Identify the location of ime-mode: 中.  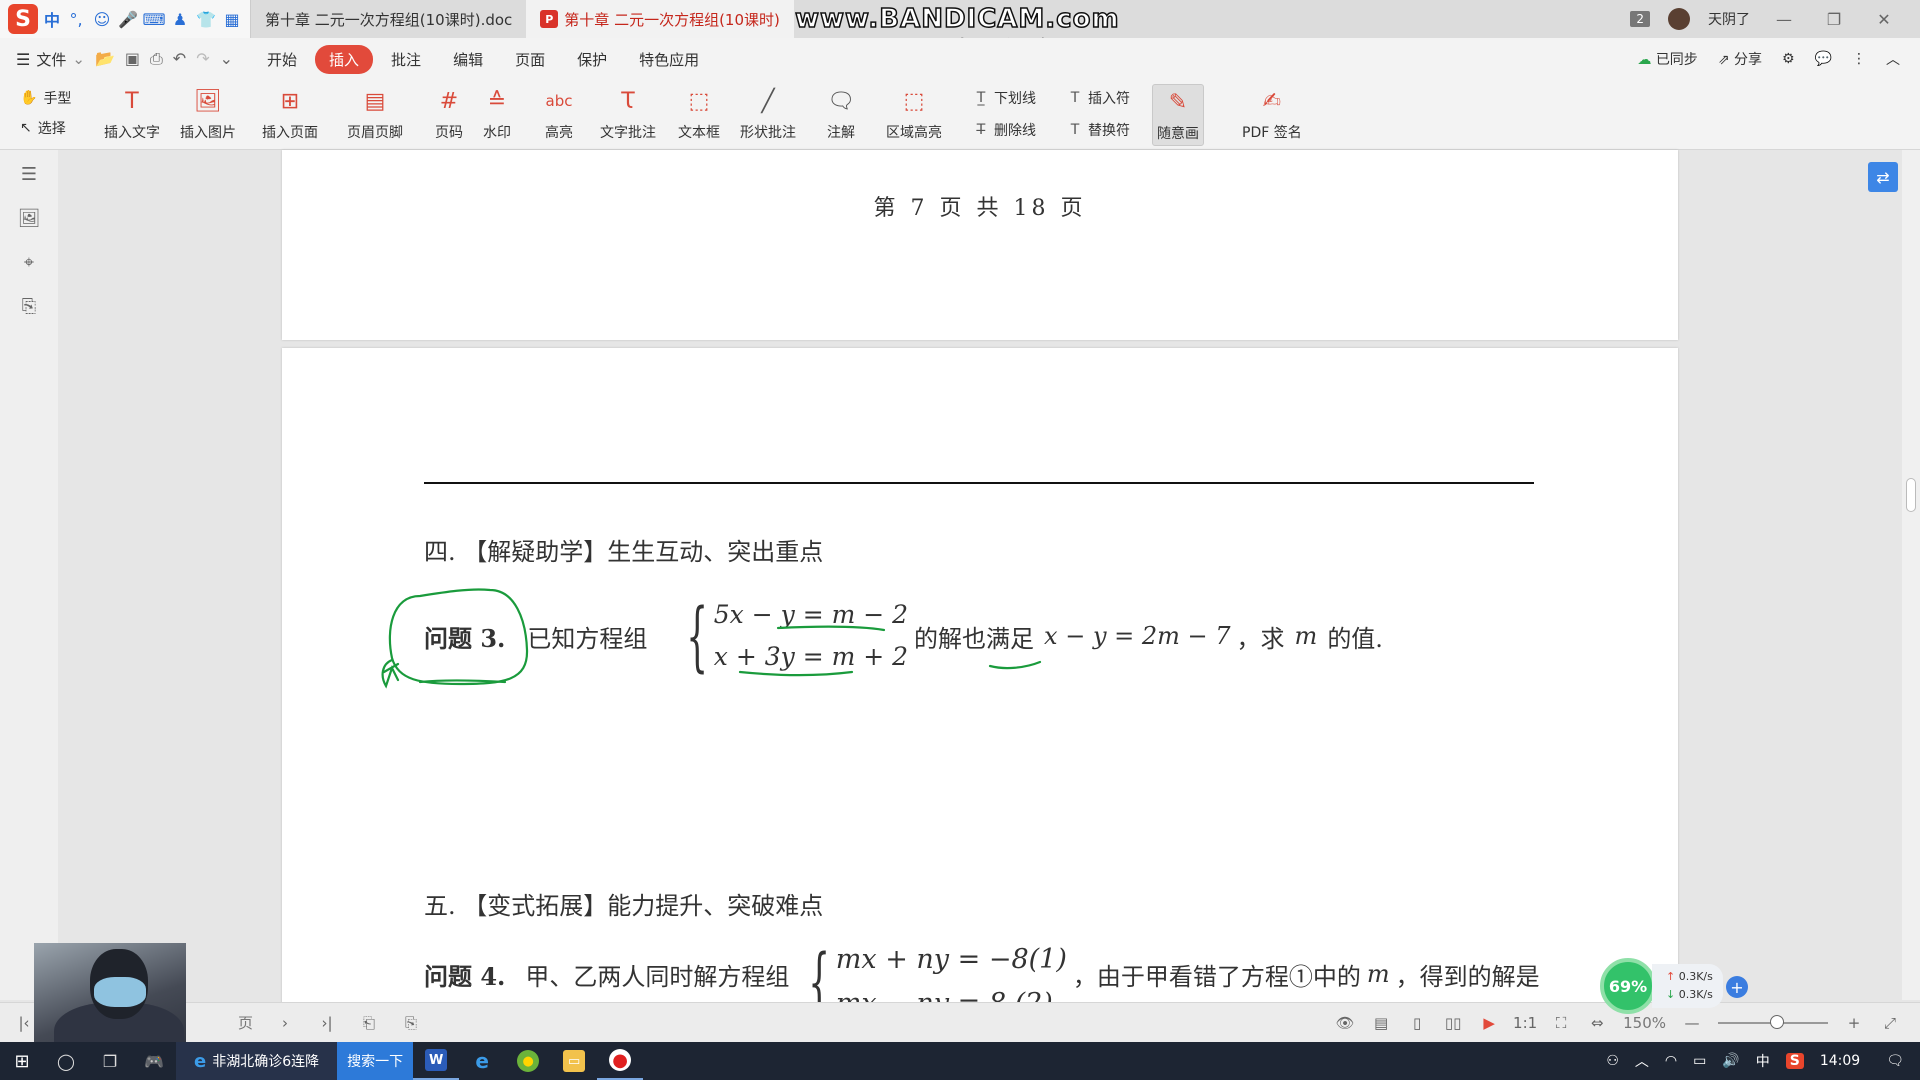
(52, 19).